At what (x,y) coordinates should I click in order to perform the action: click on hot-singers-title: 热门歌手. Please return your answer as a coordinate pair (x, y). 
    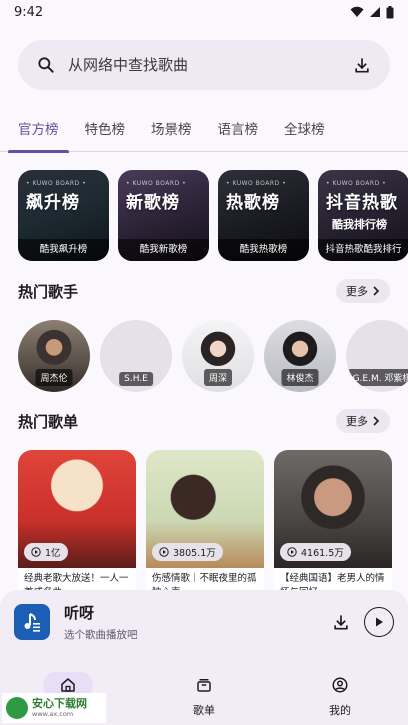
    Looking at the image, I should click on (48, 292).